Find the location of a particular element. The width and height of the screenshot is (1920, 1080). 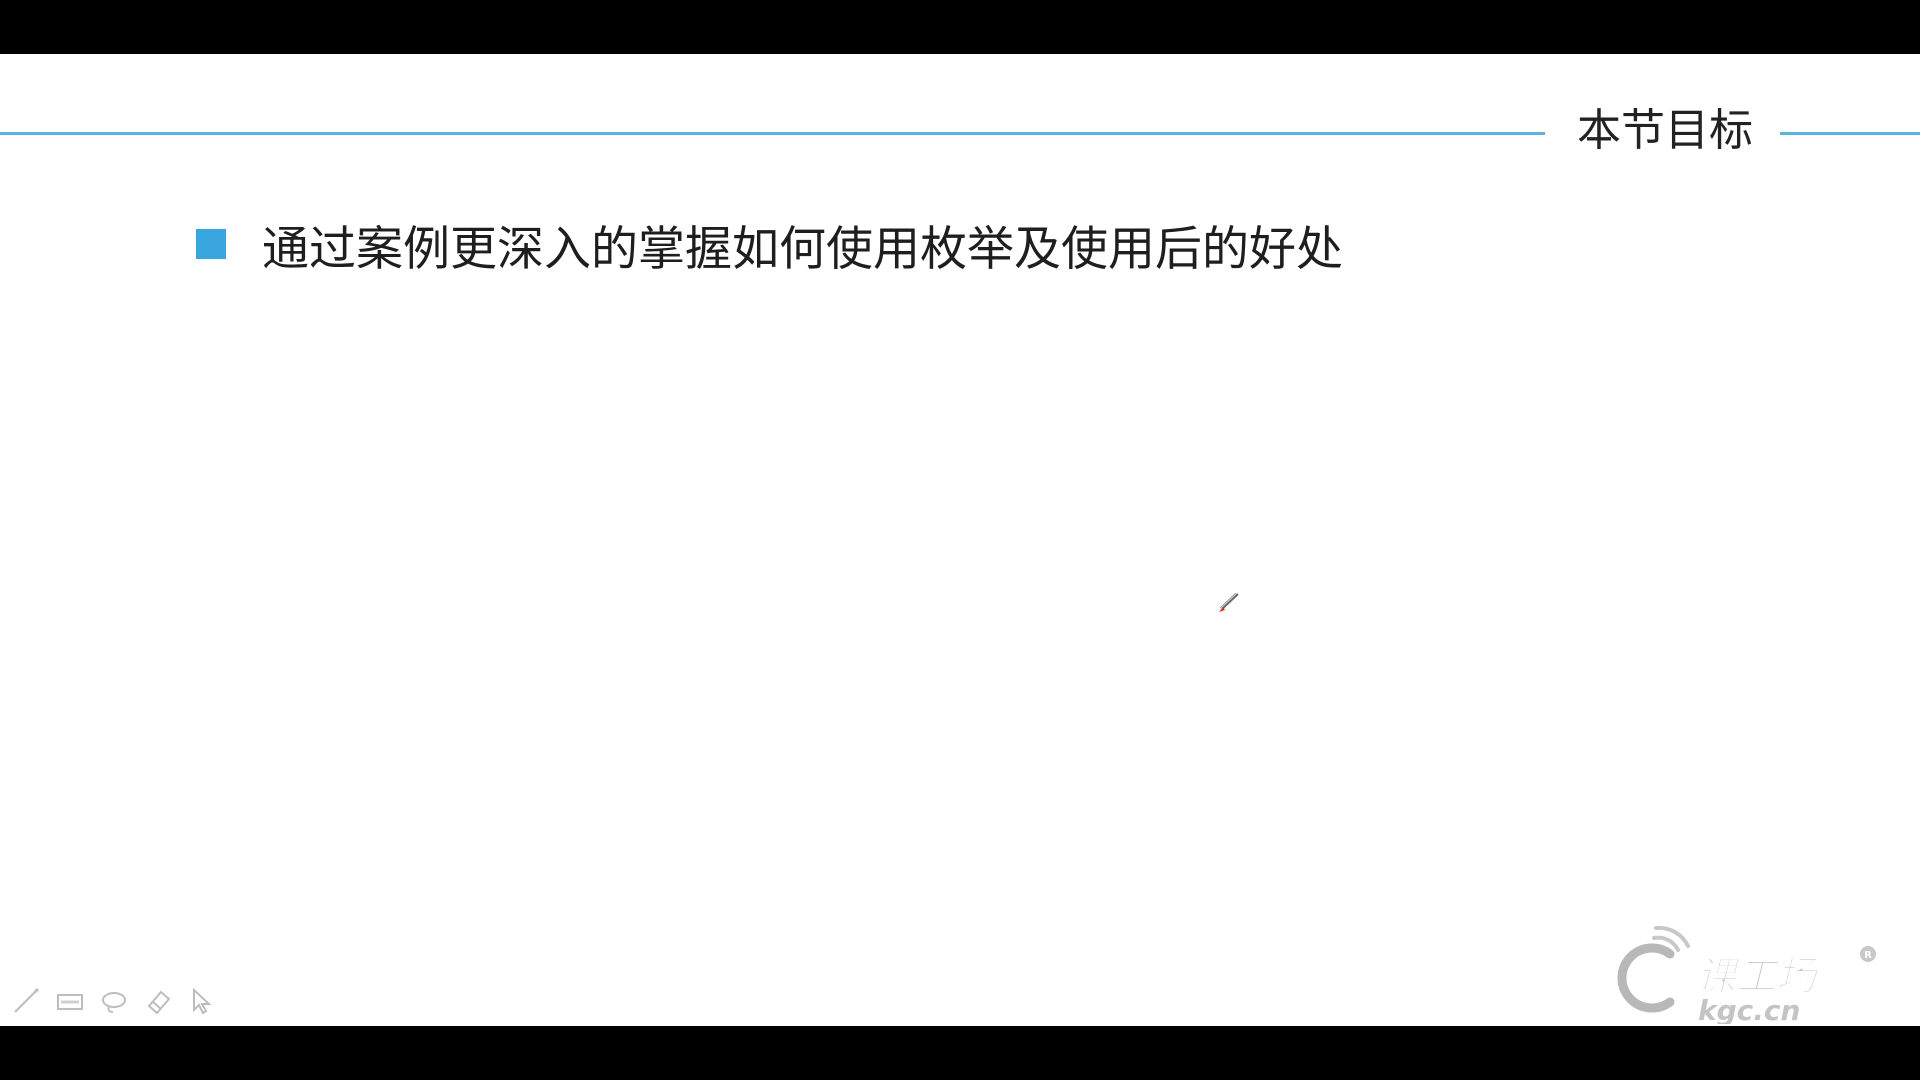

pen-cursor-icon is located at coordinates (1229, 603).